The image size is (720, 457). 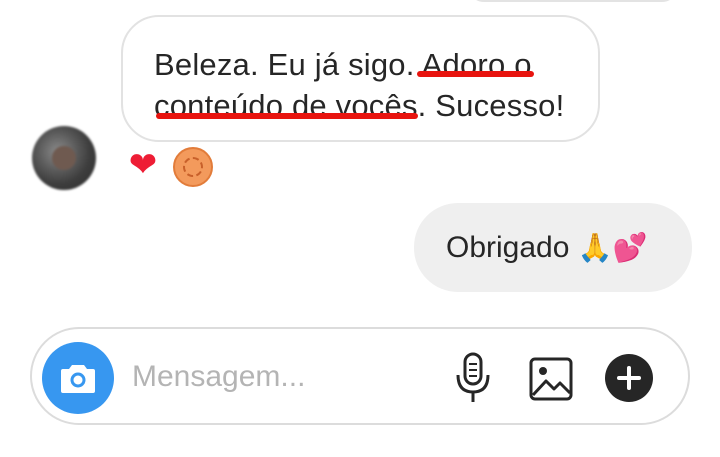 What do you see at coordinates (491, 105) in the screenshot?
I see `message-text-part: . Sucesso!` at bounding box center [491, 105].